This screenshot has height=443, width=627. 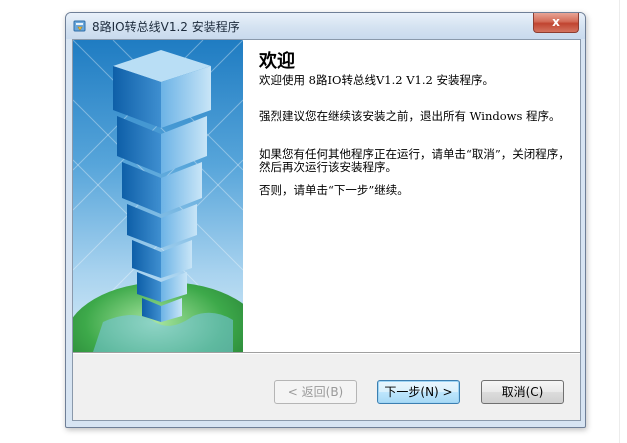 What do you see at coordinates (277, 61) in the screenshot?
I see `welcome-heading: 欢迎` at bounding box center [277, 61].